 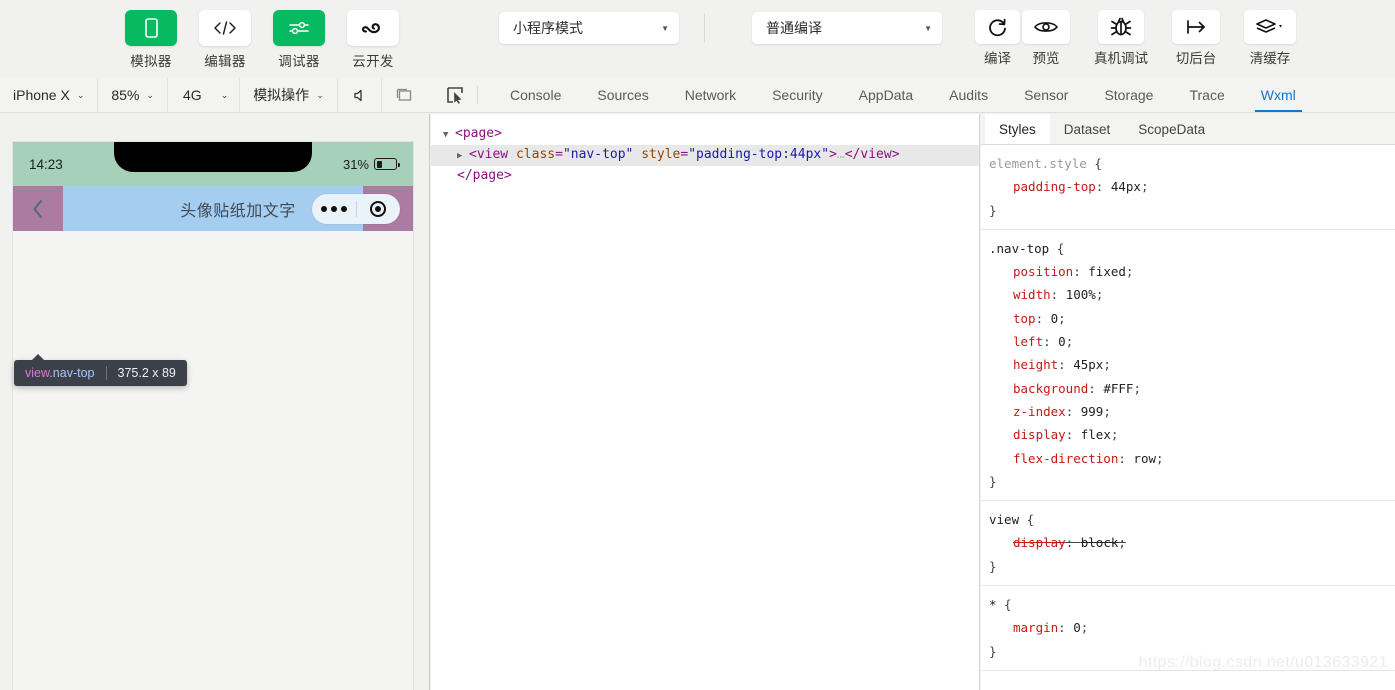 I want to click on tab-console-label: Console, so click(x=536, y=95).